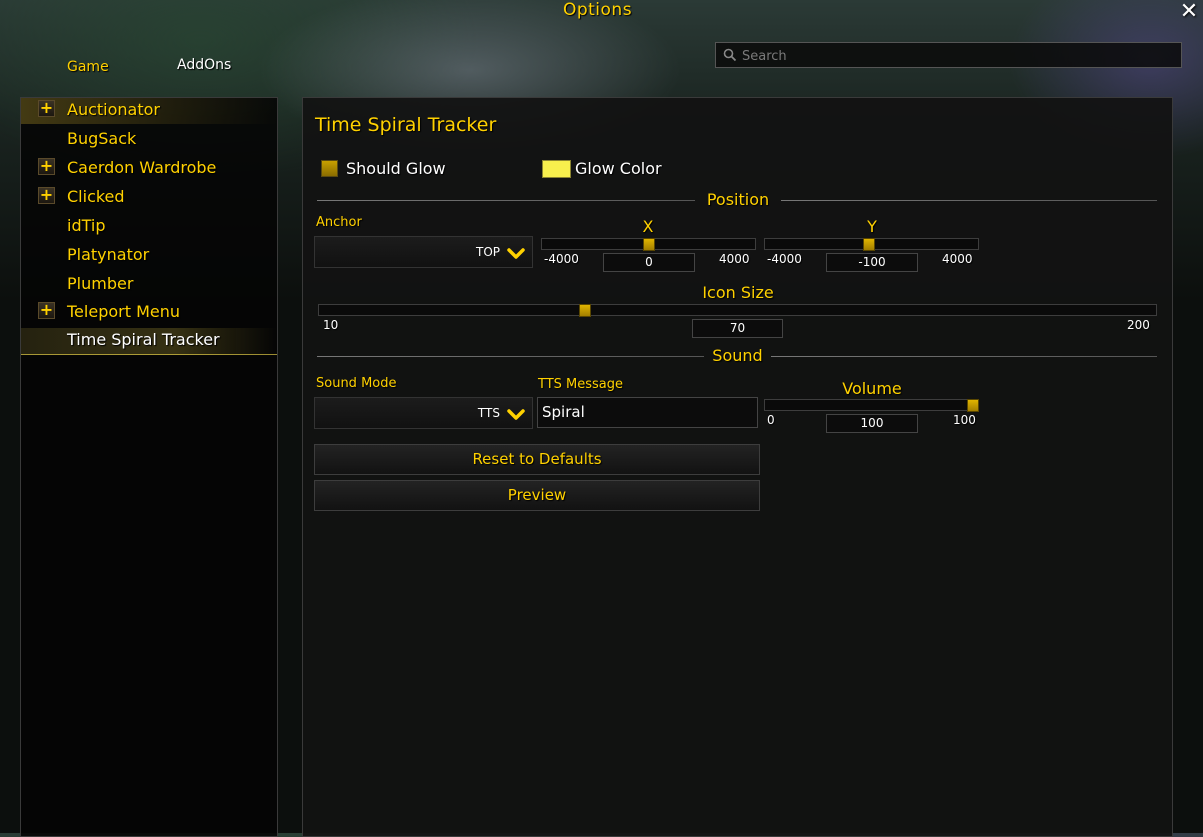 This screenshot has width=1203, height=837. Describe the element at coordinates (1189, 12) in the screenshot. I see `close-icon: ✕` at that location.